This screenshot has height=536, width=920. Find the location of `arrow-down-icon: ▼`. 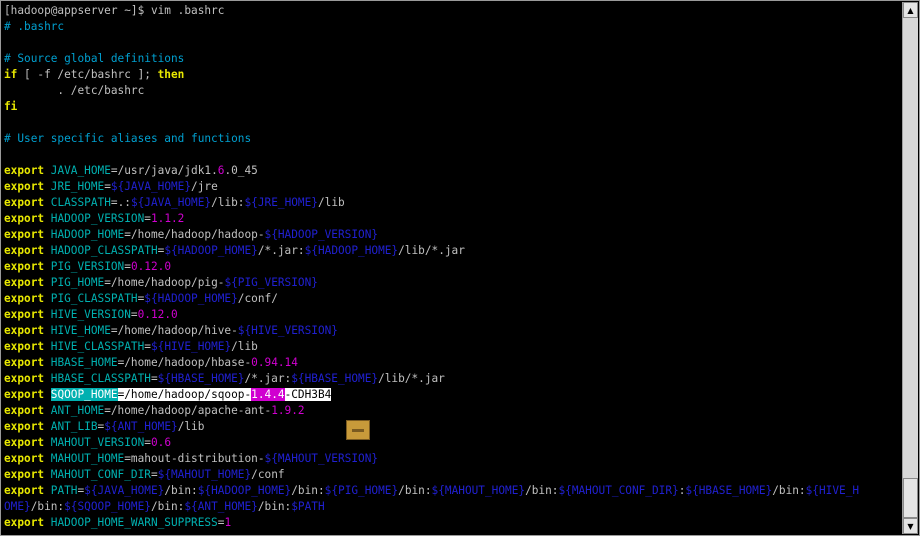

arrow-down-icon: ▼ is located at coordinates (910, 526).